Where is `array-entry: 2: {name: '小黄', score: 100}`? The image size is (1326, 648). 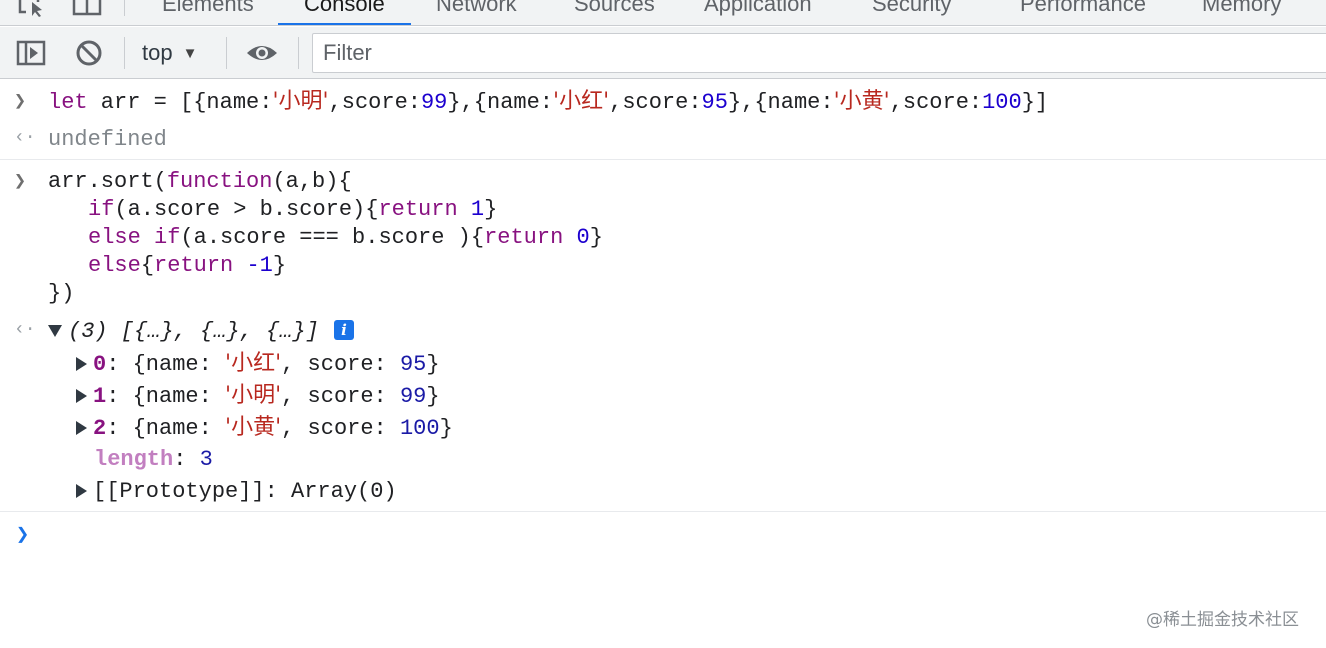
array-entry: 2: {name: '小黄', score: 100} is located at coordinates (264, 428).